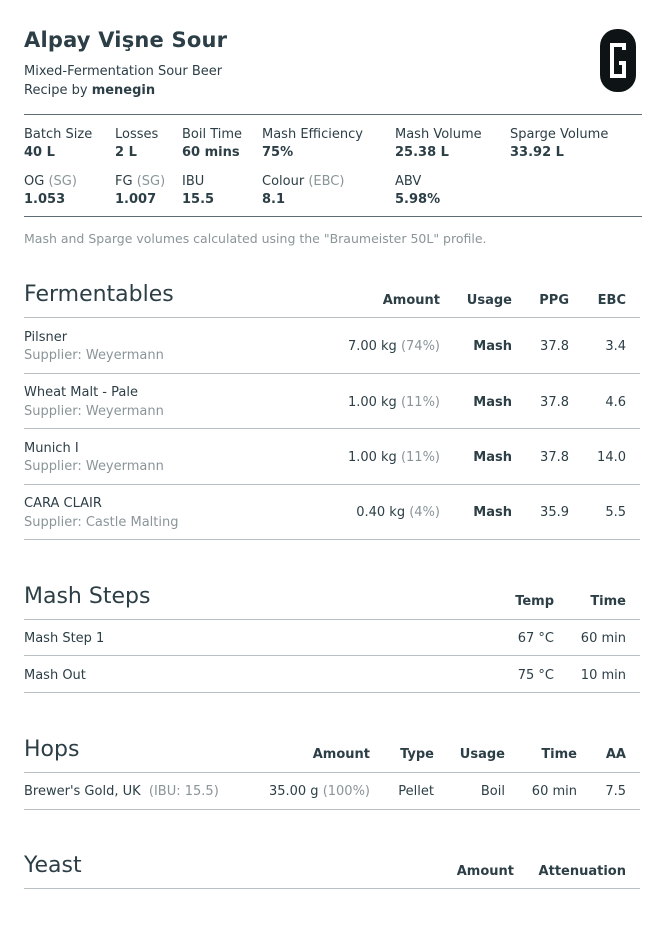  Describe the element at coordinates (333, 216) in the screenshot. I see `stats-divider` at that location.